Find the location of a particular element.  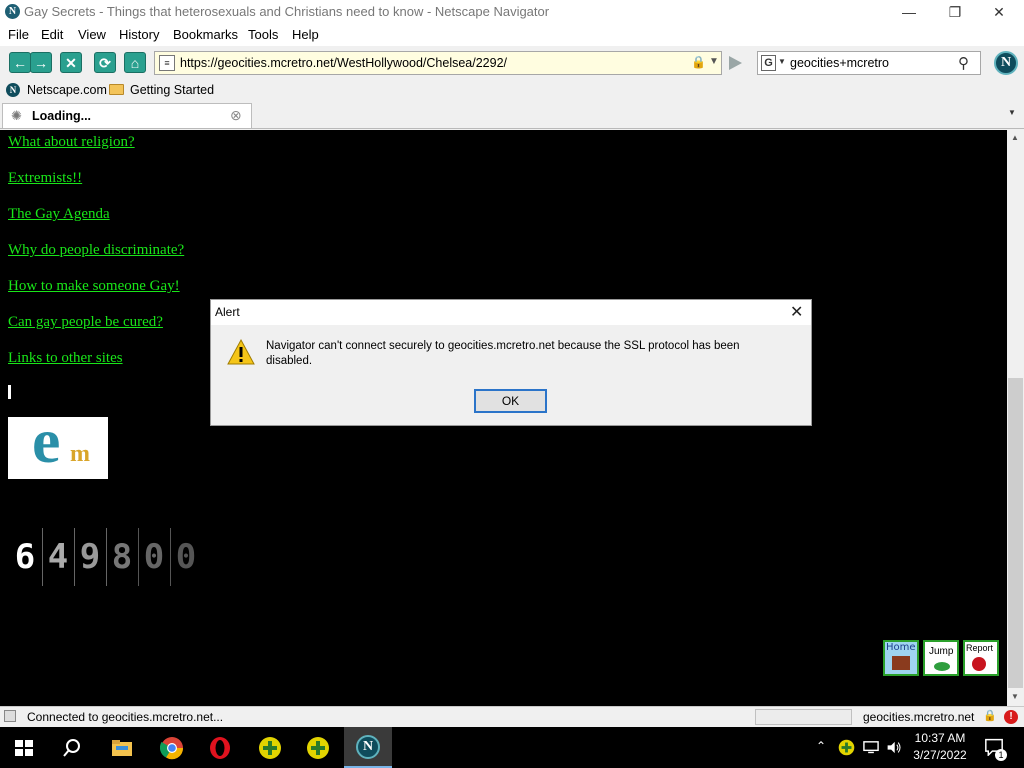

url-dropdown-icon: ▼ is located at coordinates (714, 61).